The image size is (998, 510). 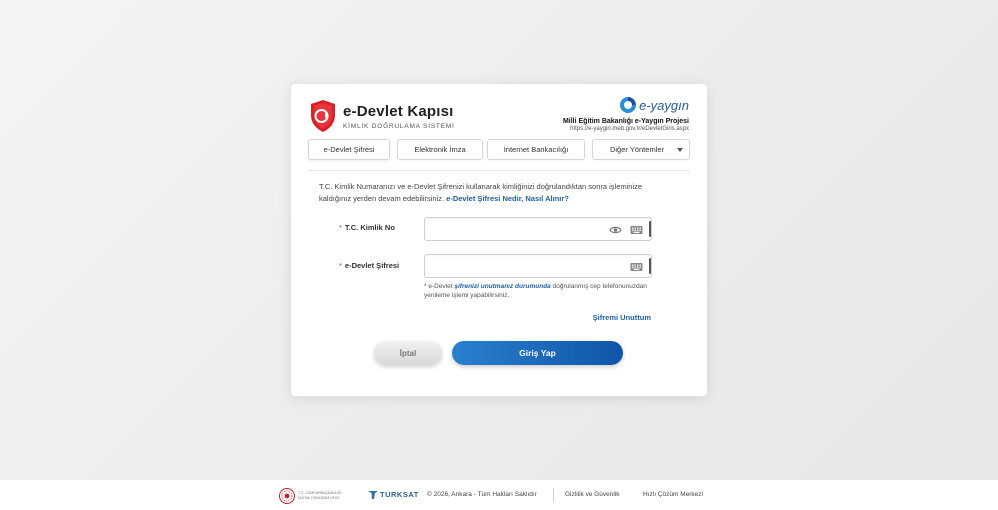 What do you see at coordinates (673, 494) in the screenshot?
I see `support-center-link: Hızlı Çözüm Merkezi` at bounding box center [673, 494].